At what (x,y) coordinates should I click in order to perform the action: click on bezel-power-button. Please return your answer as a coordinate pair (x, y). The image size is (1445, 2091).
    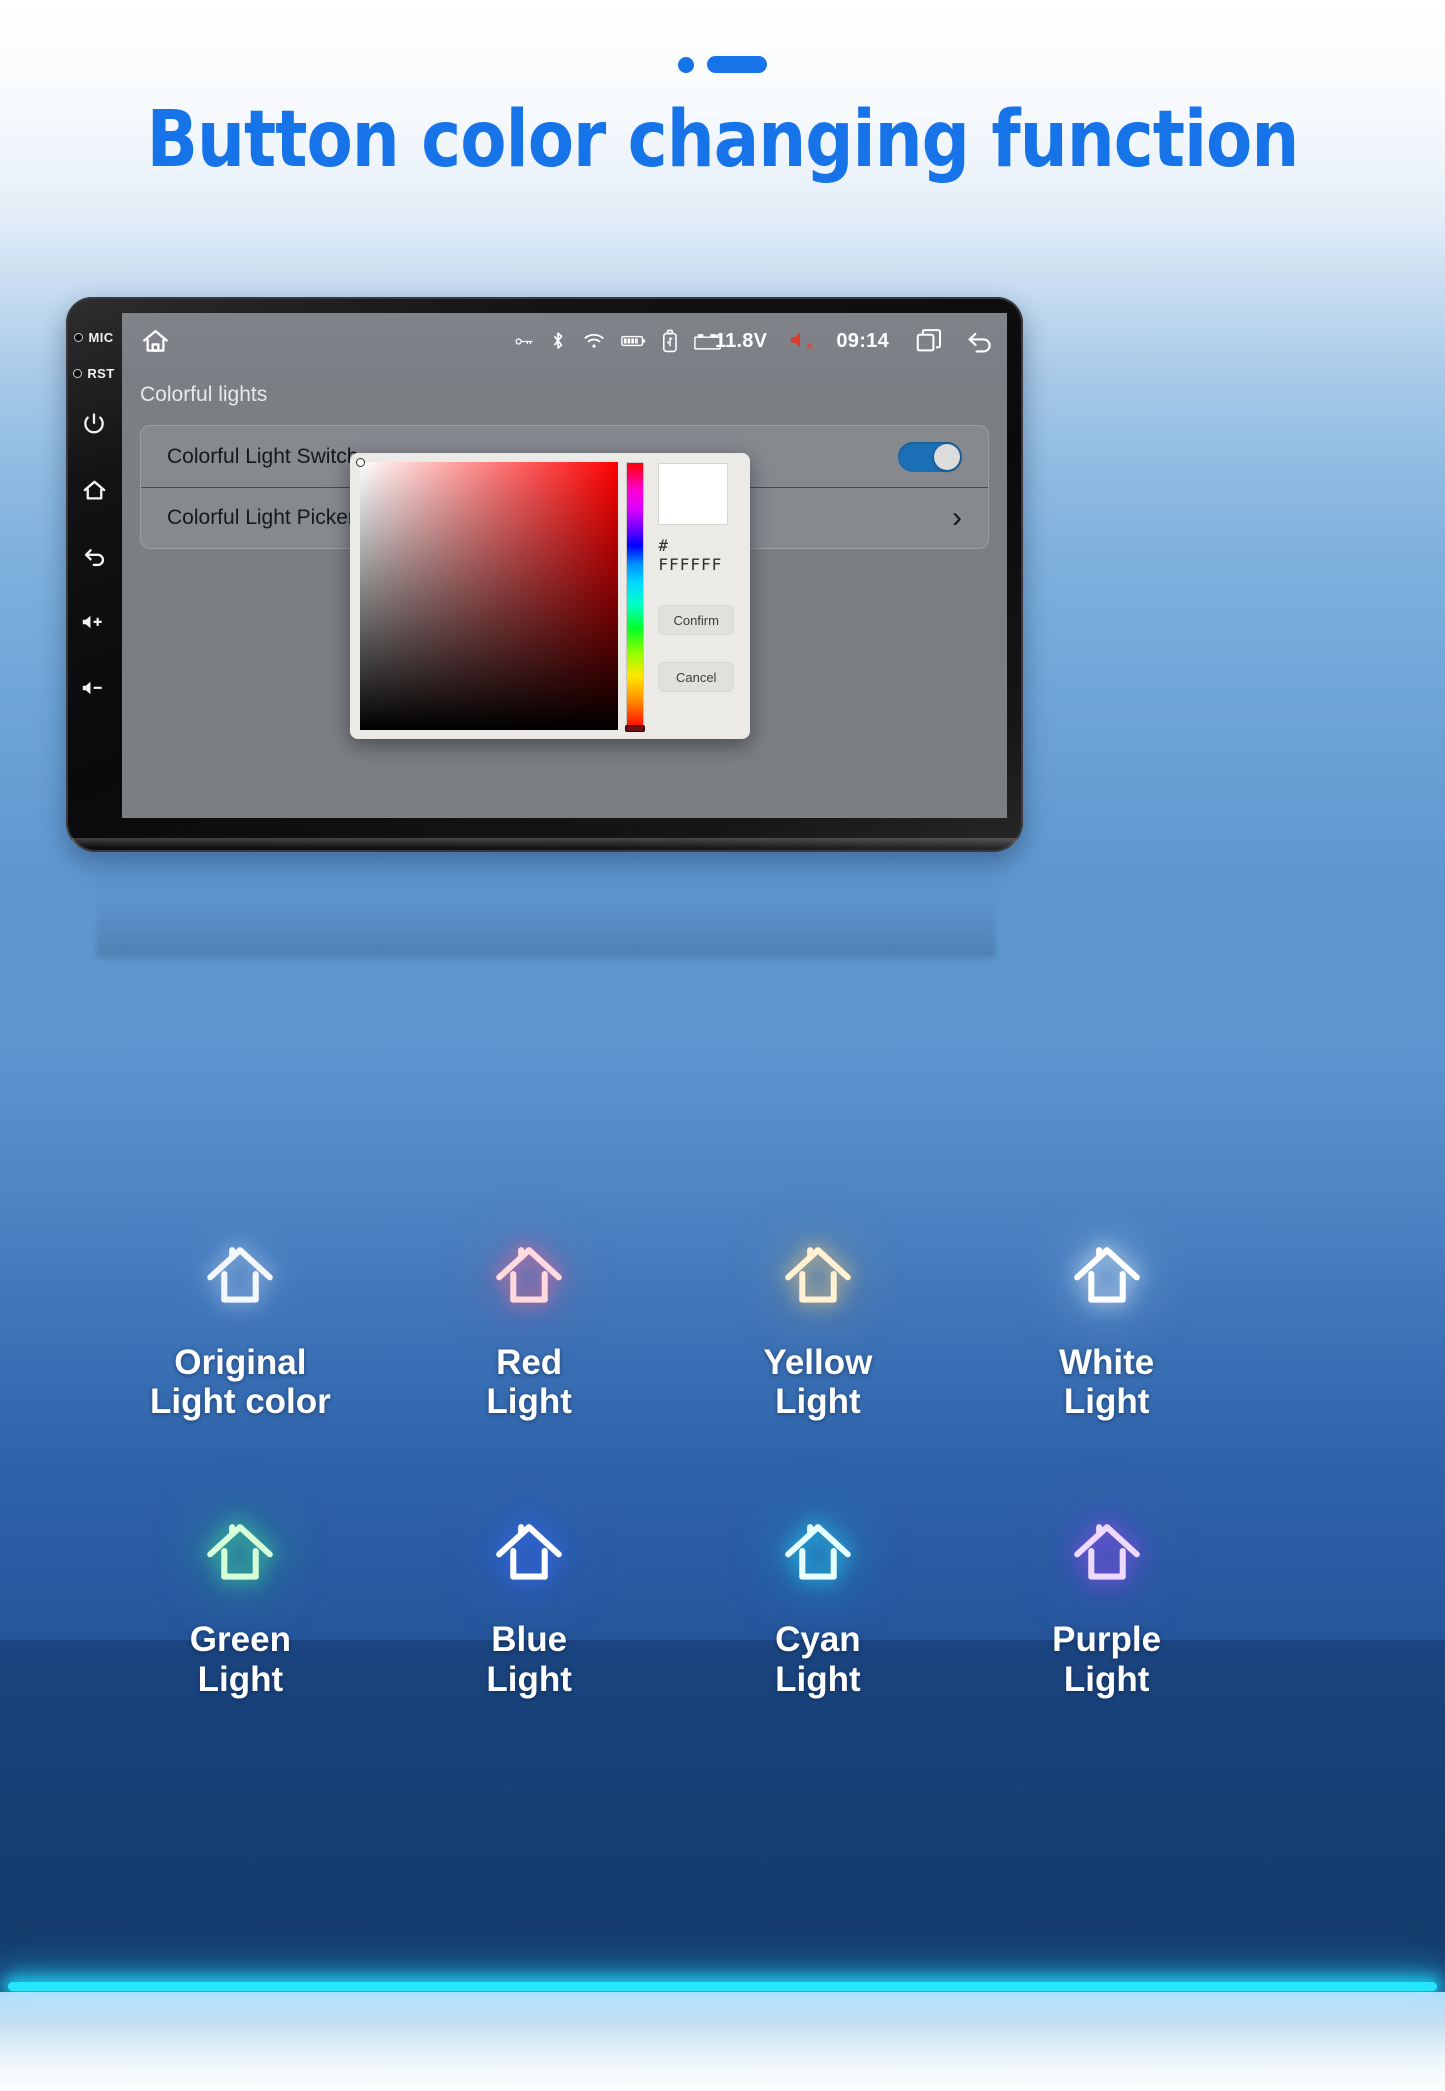
    Looking at the image, I should click on (94, 424).